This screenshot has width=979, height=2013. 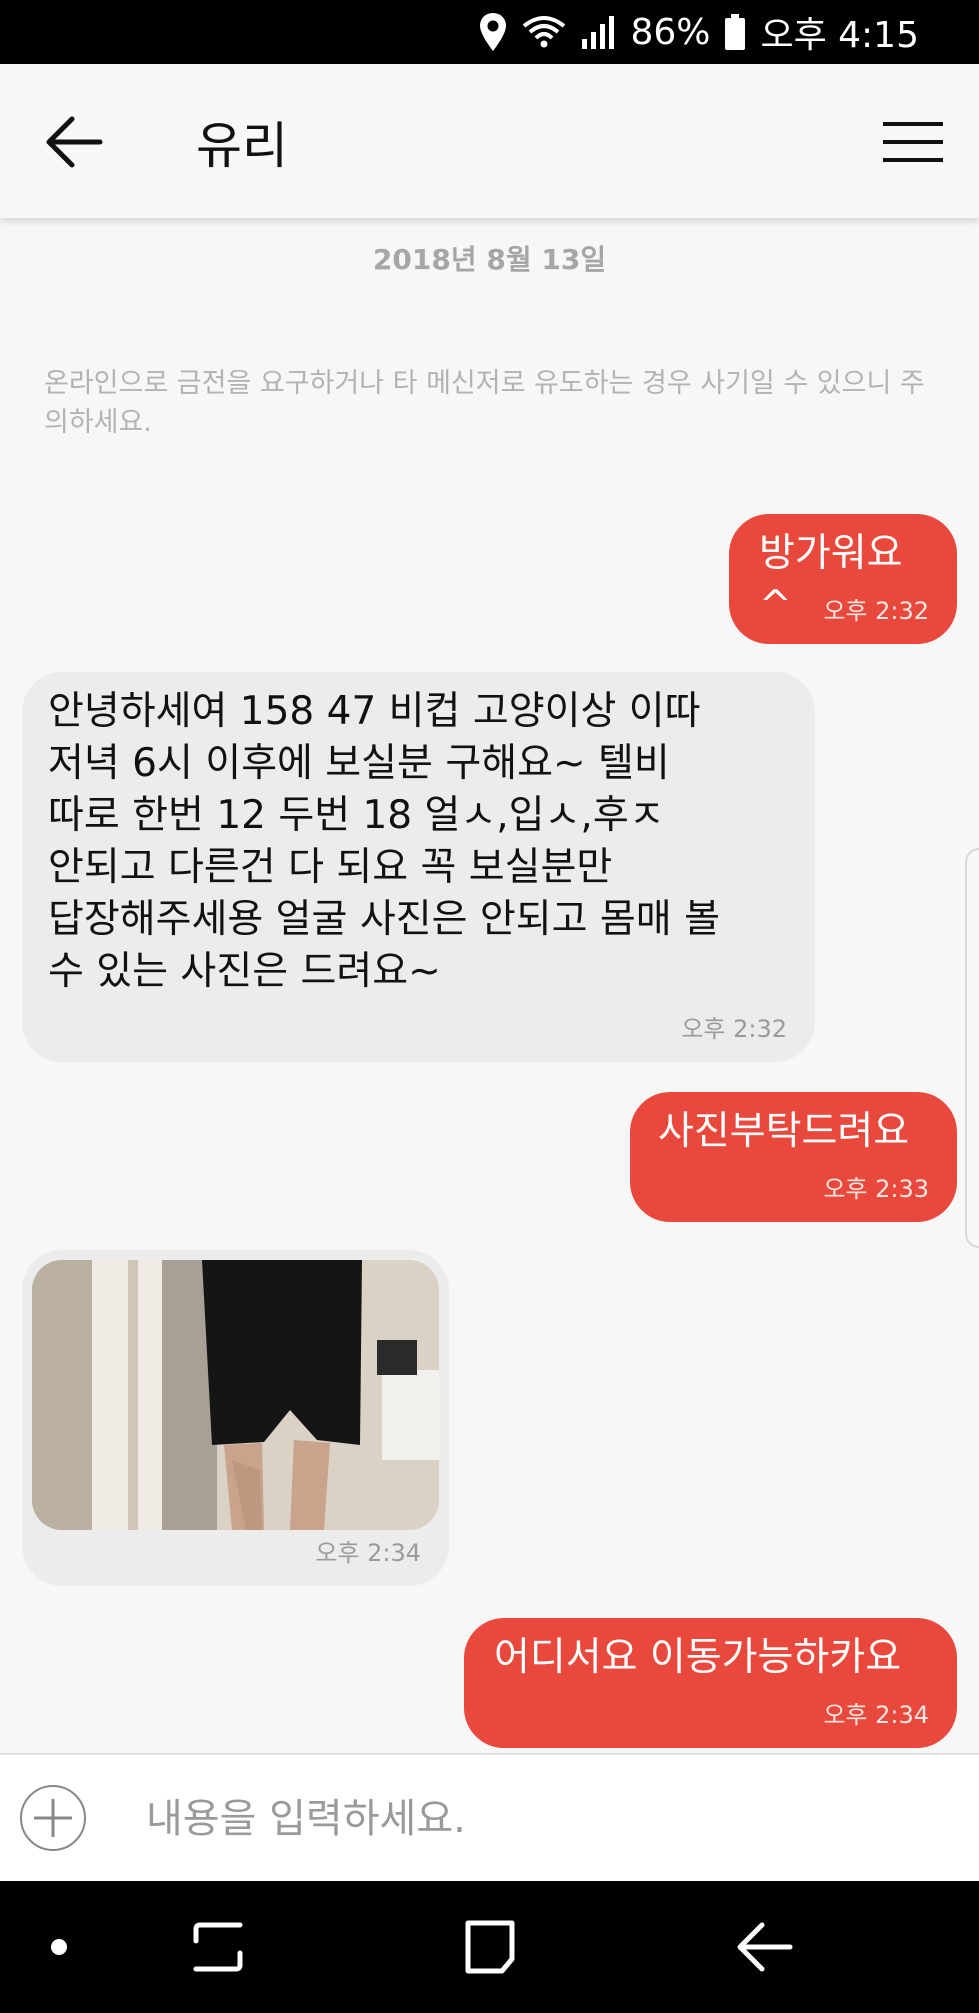 What do you see at coordinates (670, 32) in the screenshot?
I see `battery-percent: 86%` at bounding box center [670, 32].